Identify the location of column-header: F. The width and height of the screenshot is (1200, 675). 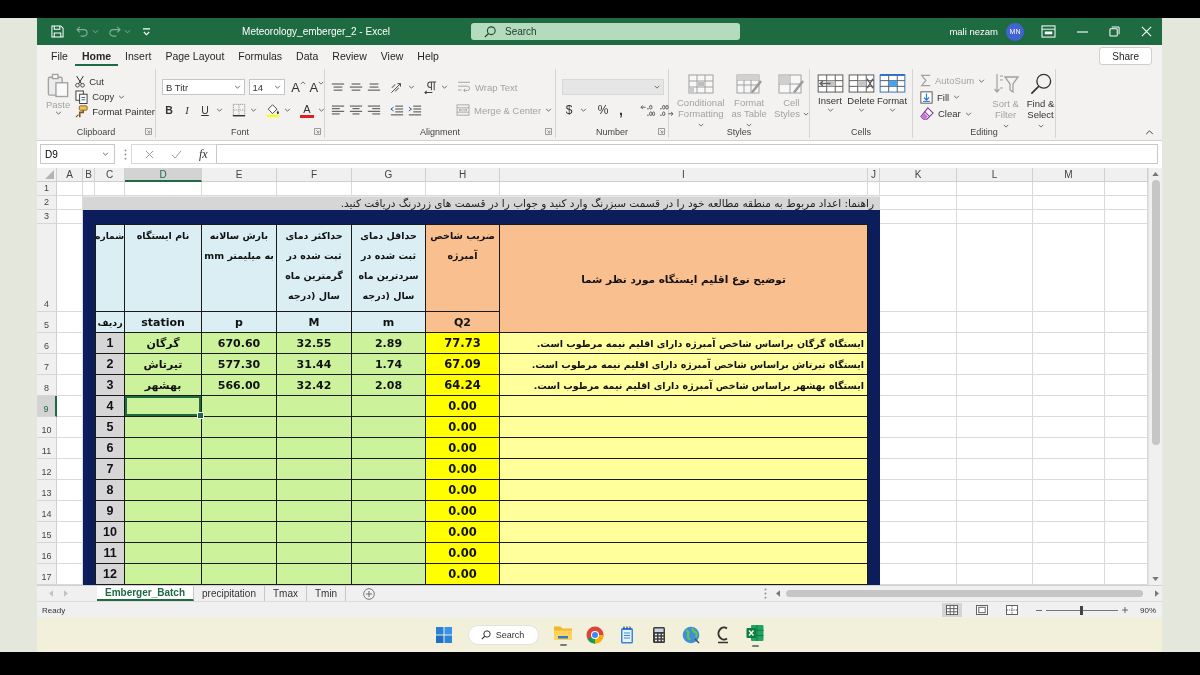
(314, 175).